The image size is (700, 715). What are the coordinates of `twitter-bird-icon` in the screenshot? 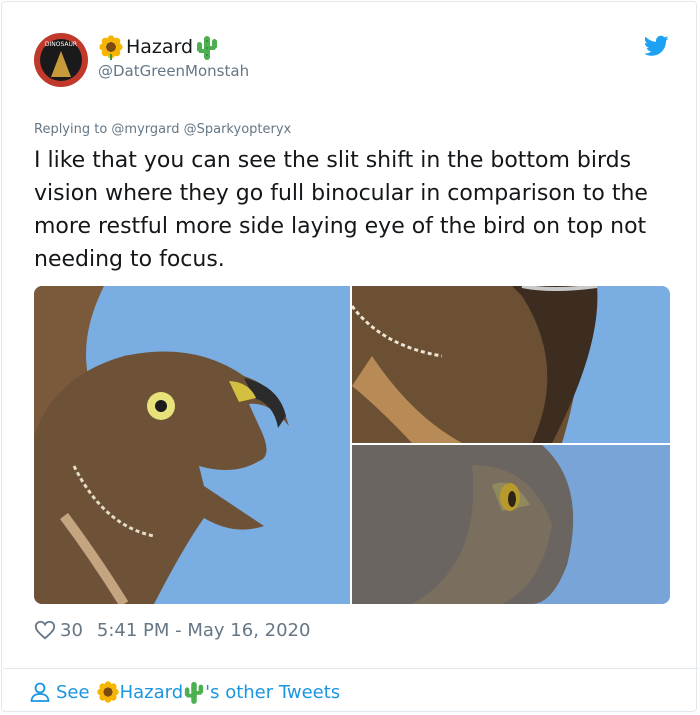 It's located at (656, 46).